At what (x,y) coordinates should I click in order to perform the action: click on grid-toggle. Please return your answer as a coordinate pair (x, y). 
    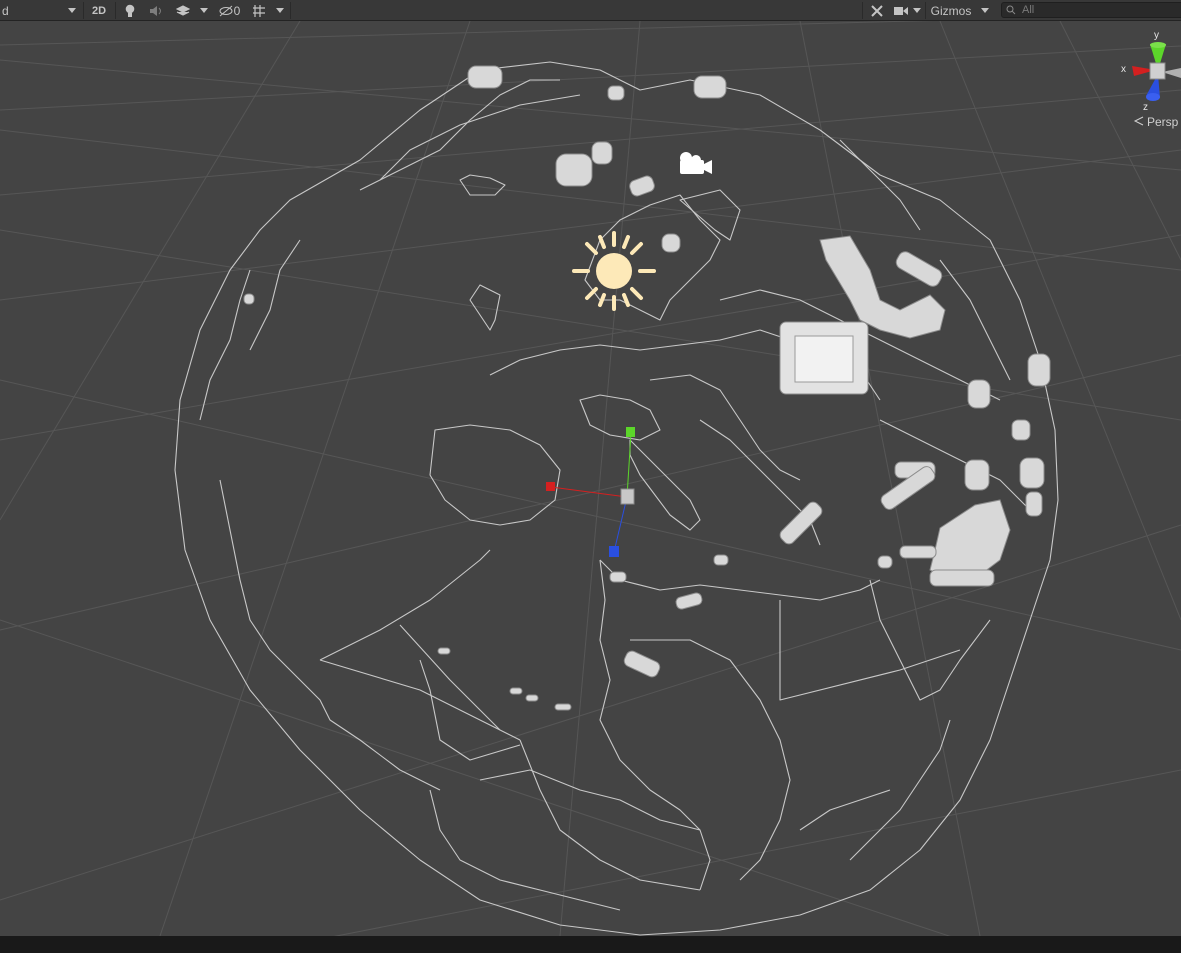
    Looking at the image, I should click on (259, 10).